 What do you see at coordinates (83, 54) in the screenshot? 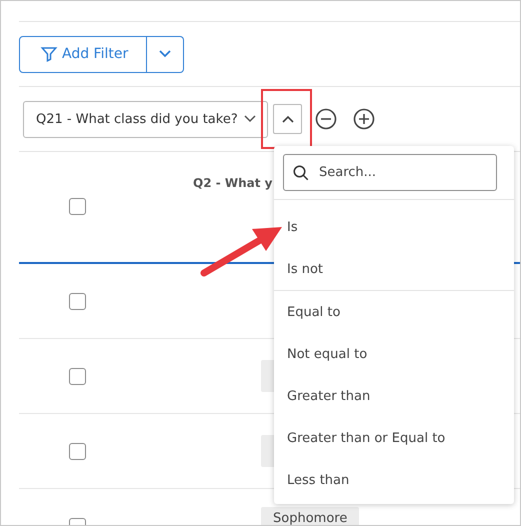
I see `add-filter-button: Add Filter` at bounding box center [83, 54].